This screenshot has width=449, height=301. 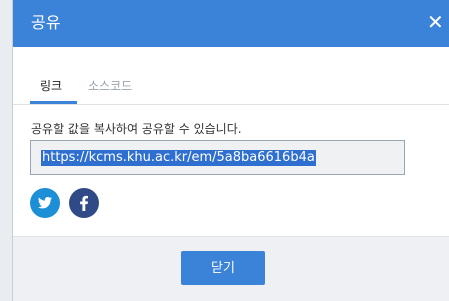 I want to click on facebook-share-button, so click(x=84, y=203).